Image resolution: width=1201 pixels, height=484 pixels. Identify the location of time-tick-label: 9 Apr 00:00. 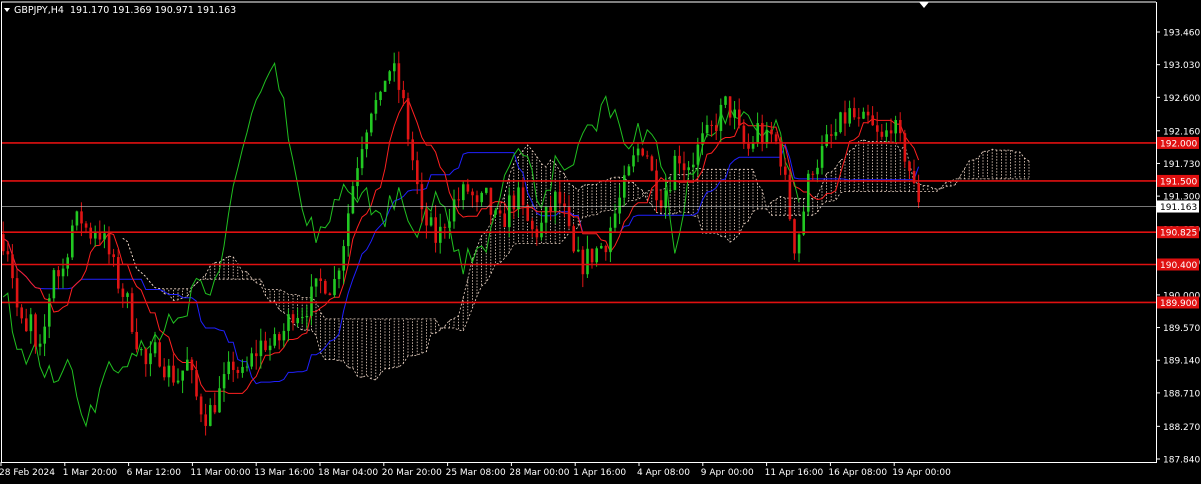
(727, 473).